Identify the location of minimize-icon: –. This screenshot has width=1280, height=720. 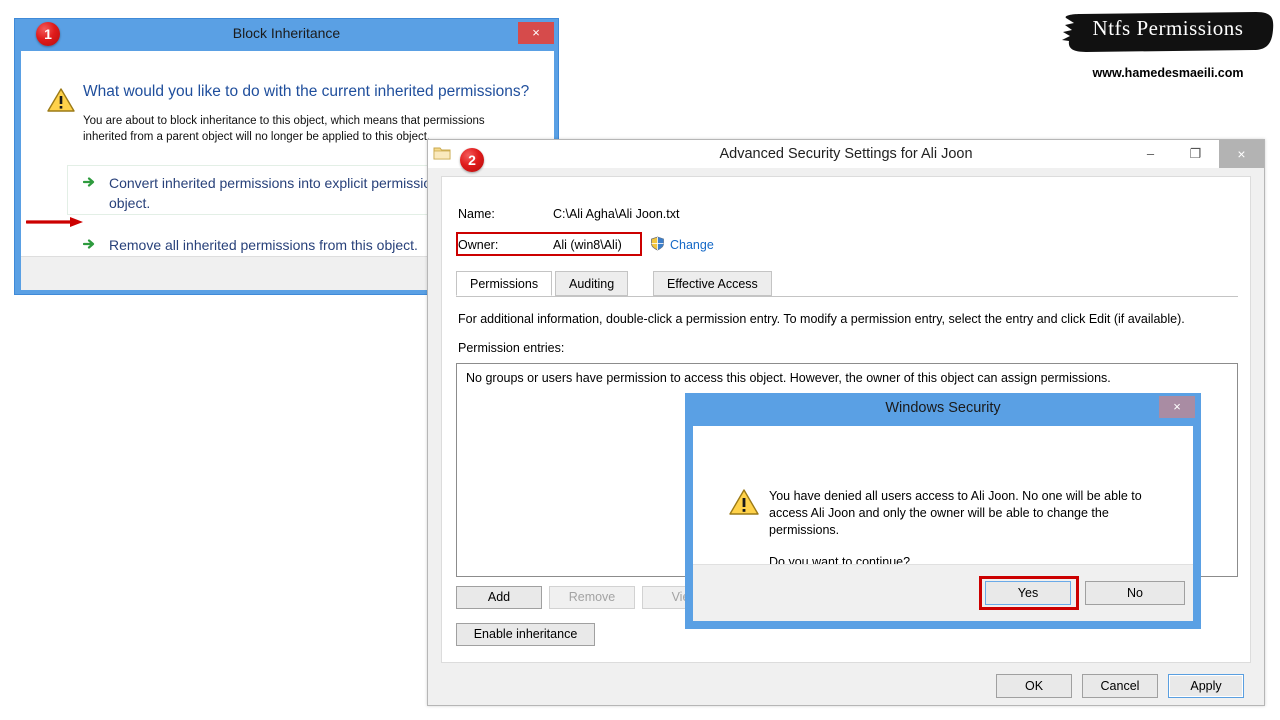
(1150, 154).